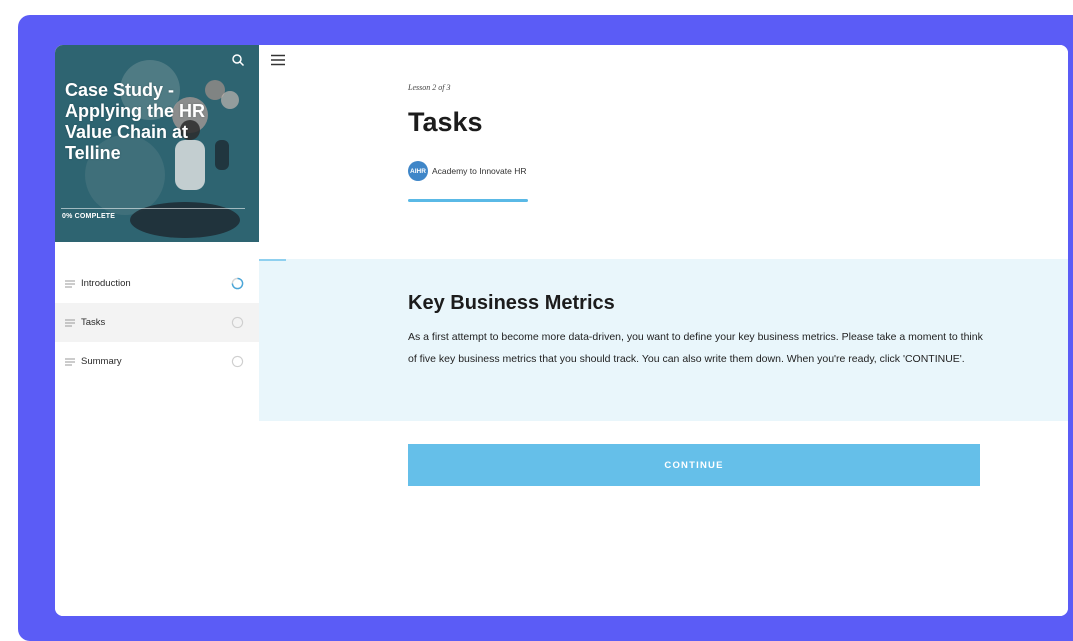 This screenshot has width=1073, height=641. I want to click on lesson-title: Tasks, so click(445, 122).